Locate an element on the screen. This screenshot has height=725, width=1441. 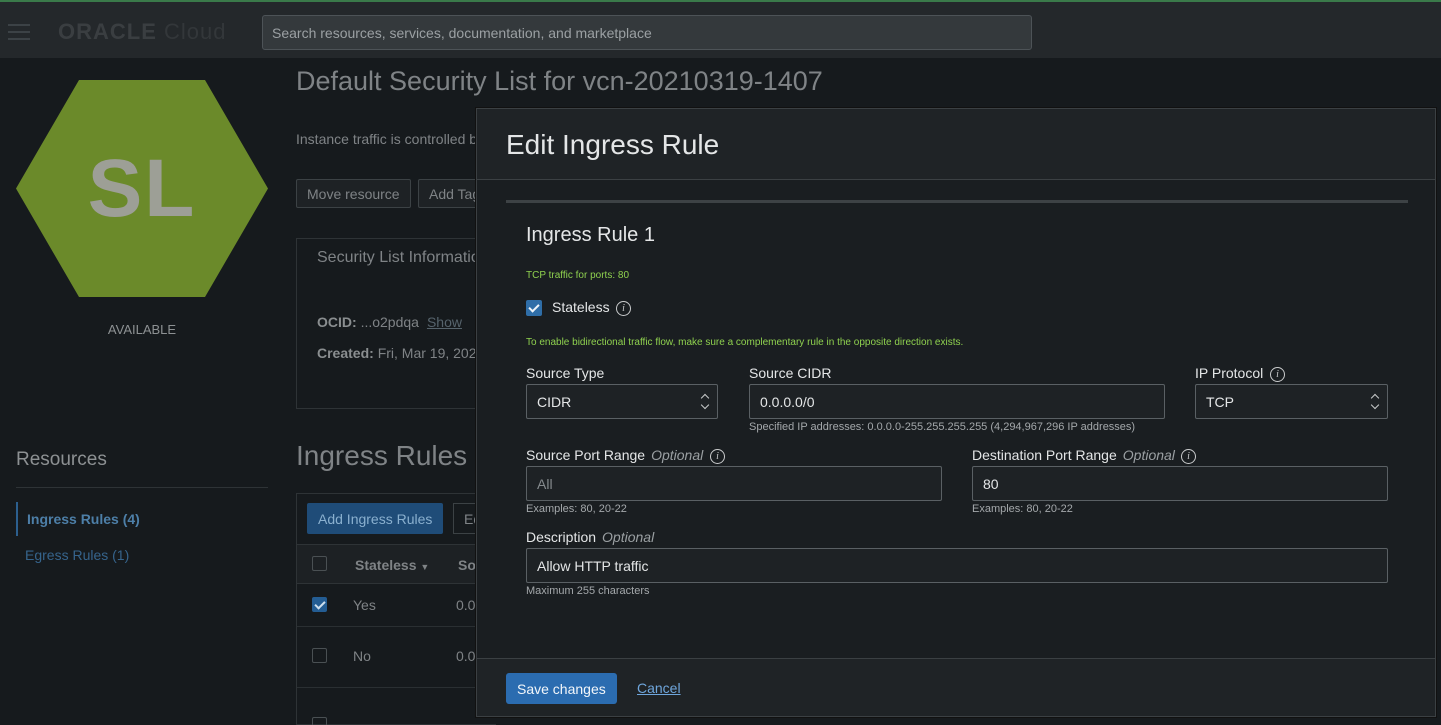
source-type-label: Source Type is located at coordinates (565, 373).